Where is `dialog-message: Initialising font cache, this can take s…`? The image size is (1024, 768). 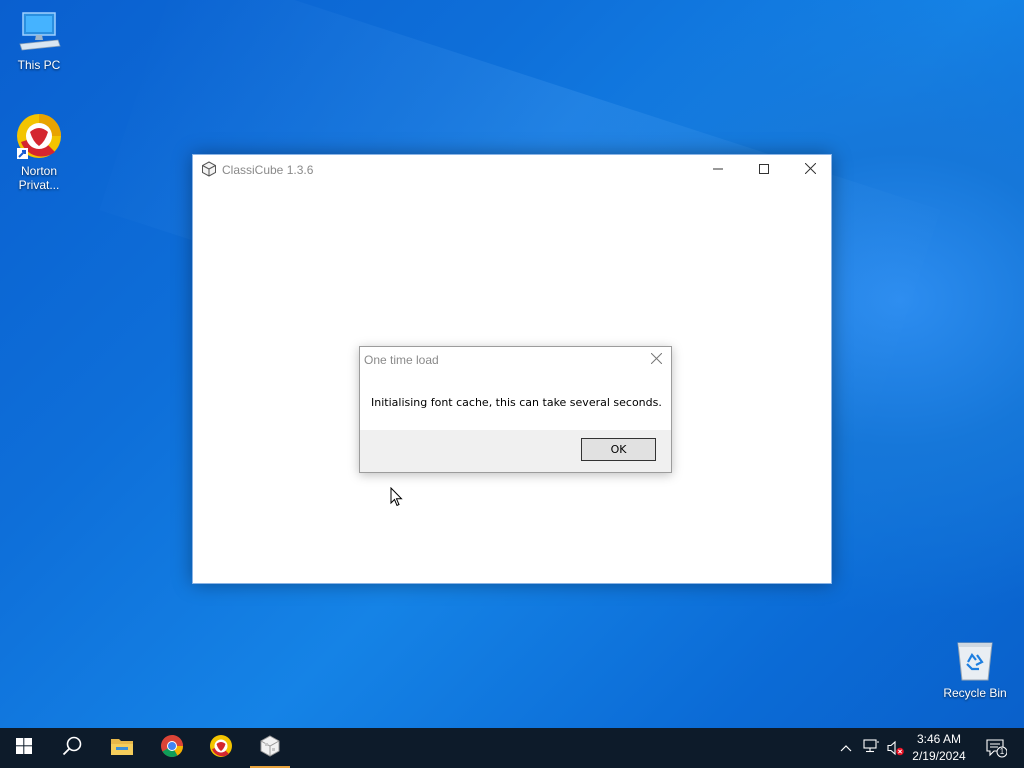 dialog-message: Initialising font cache, this can take s… is located at coordinates (516, 402).